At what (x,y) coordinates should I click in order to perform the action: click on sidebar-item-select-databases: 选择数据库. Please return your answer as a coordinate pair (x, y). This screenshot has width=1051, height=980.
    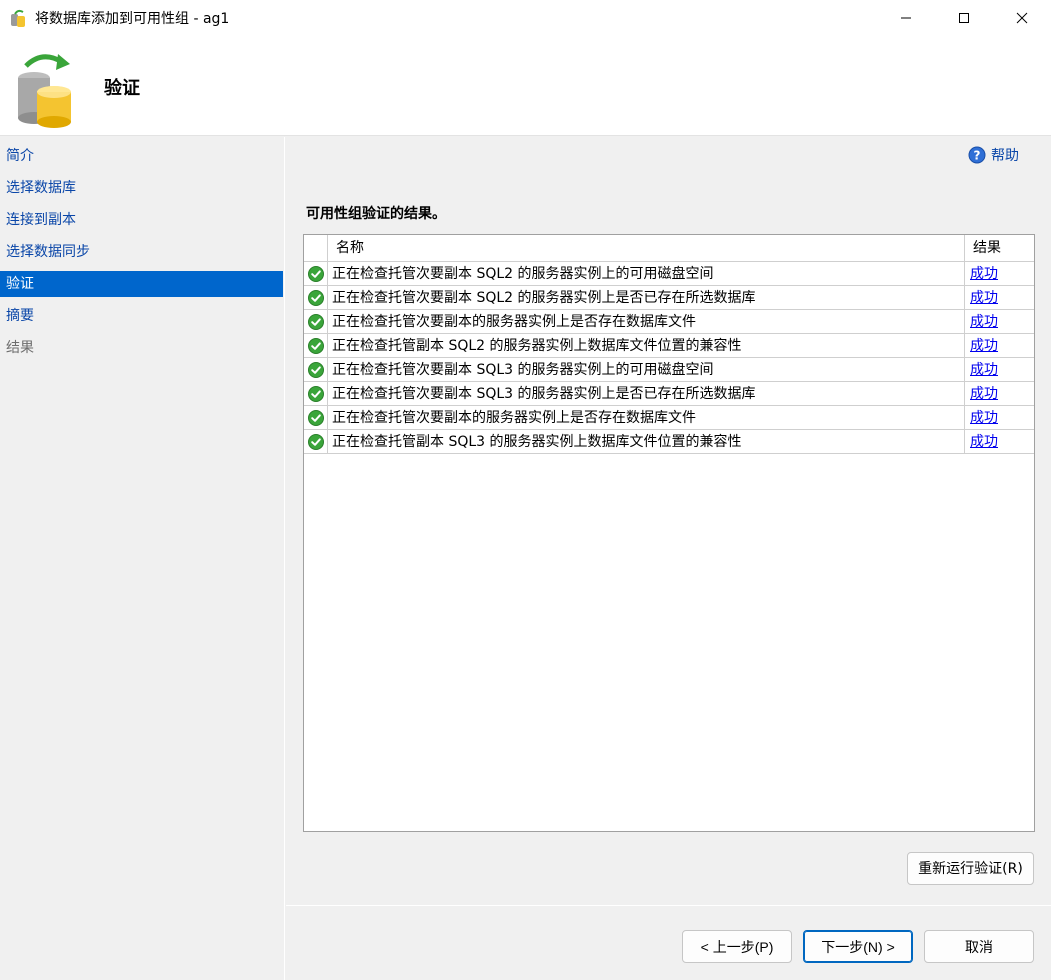
    Looking at the image, I should click on (141, 188).